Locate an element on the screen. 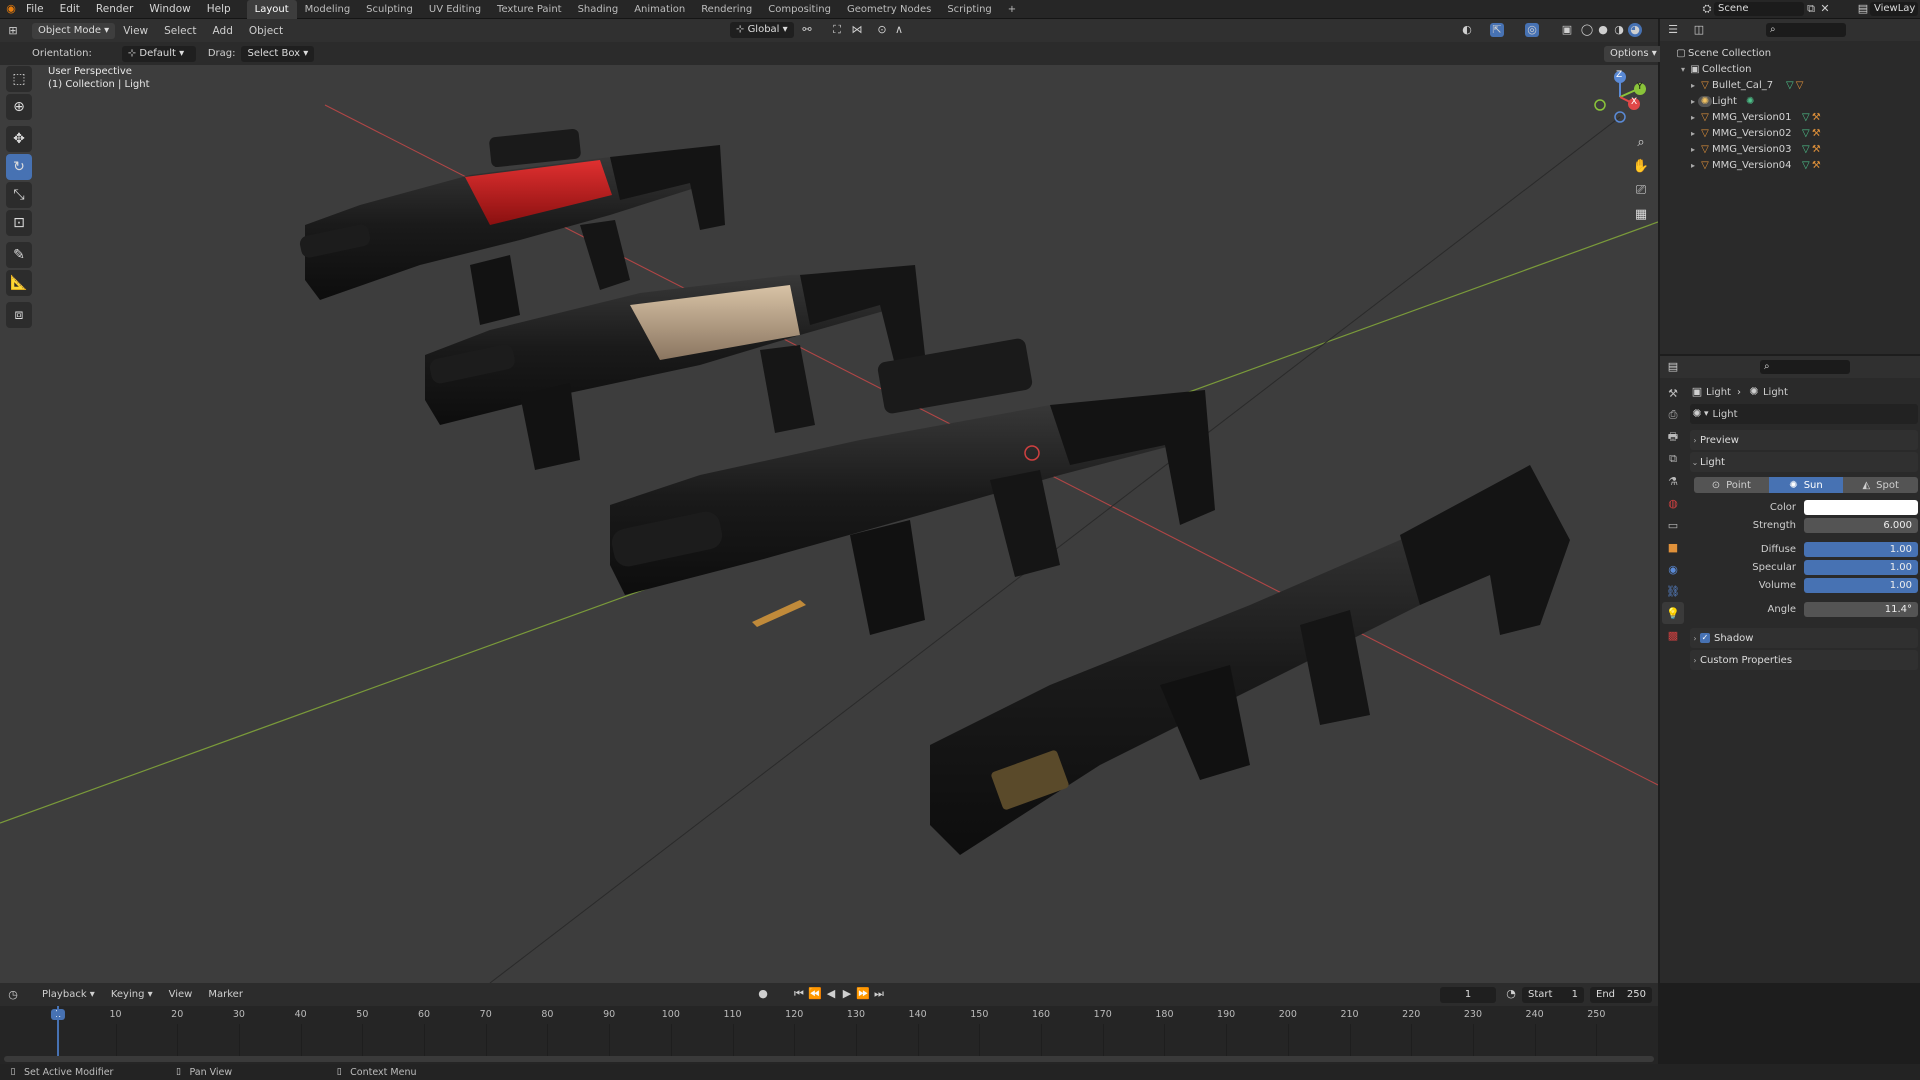 This screenshot has width=1920, height=1080. physics-tab-icon: ◉ is located at coordinates (1673, 569).